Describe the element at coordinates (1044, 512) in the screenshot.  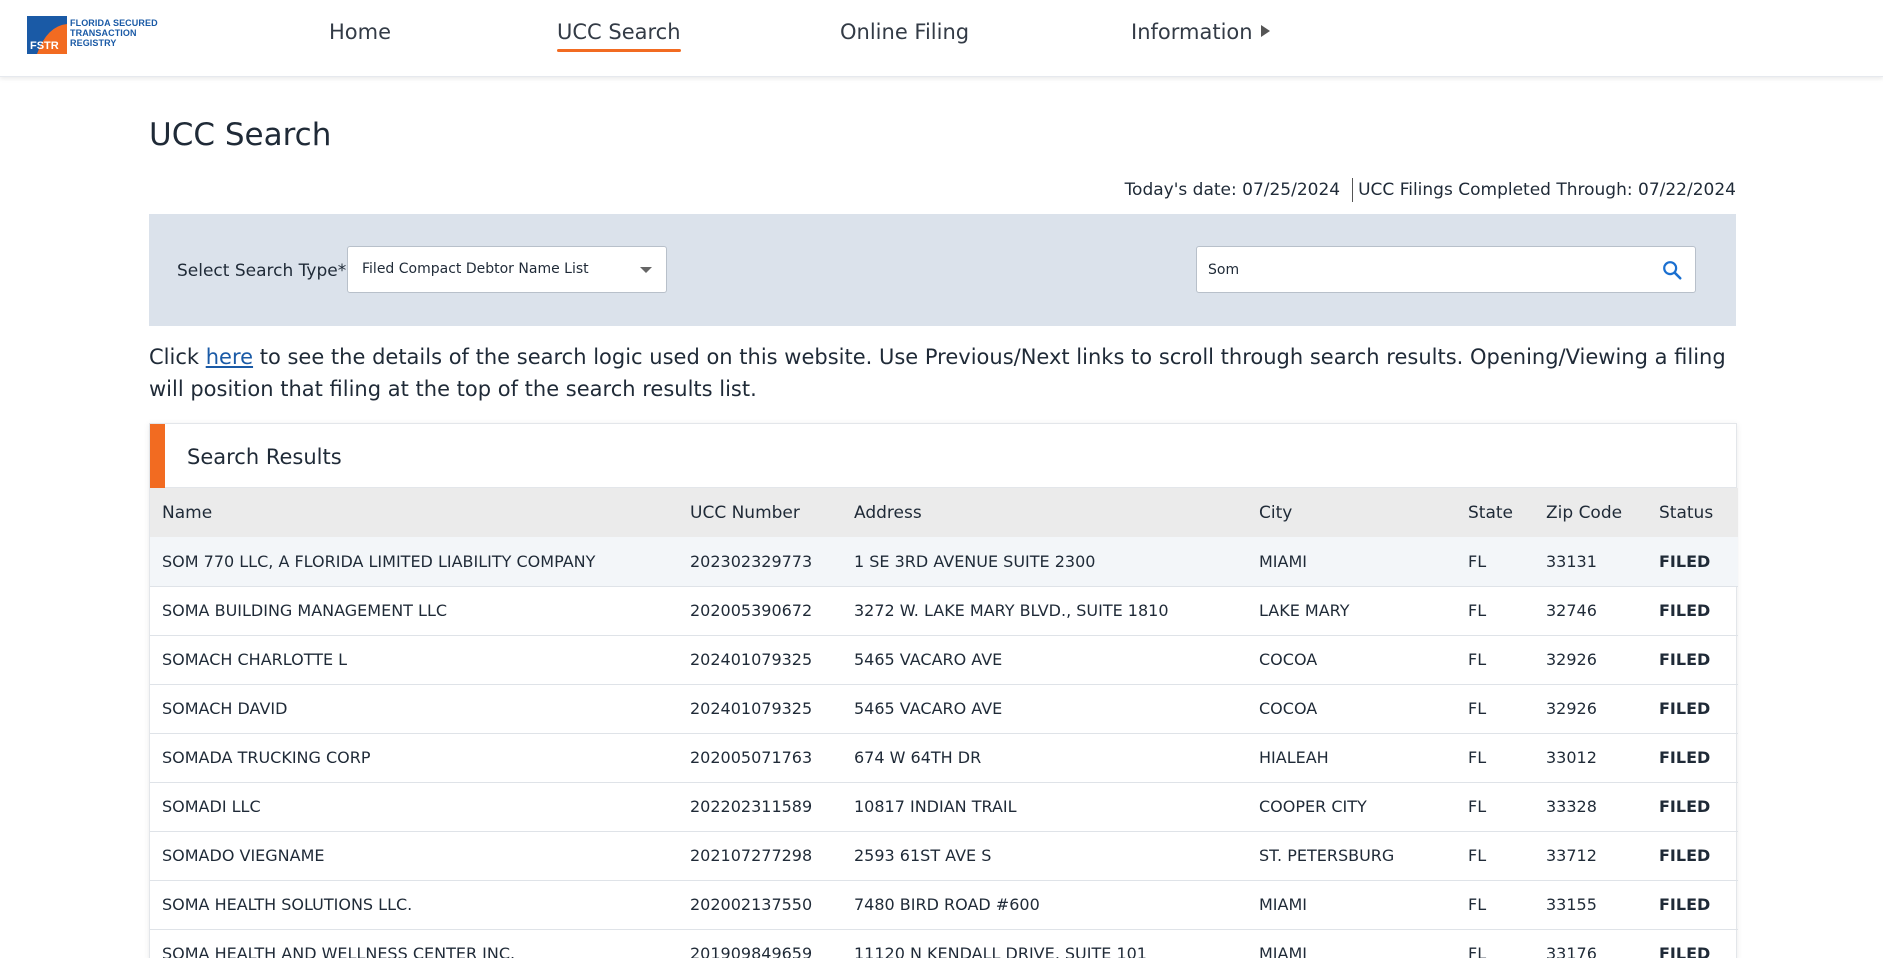
I see `column-header-address: Address` at that location.